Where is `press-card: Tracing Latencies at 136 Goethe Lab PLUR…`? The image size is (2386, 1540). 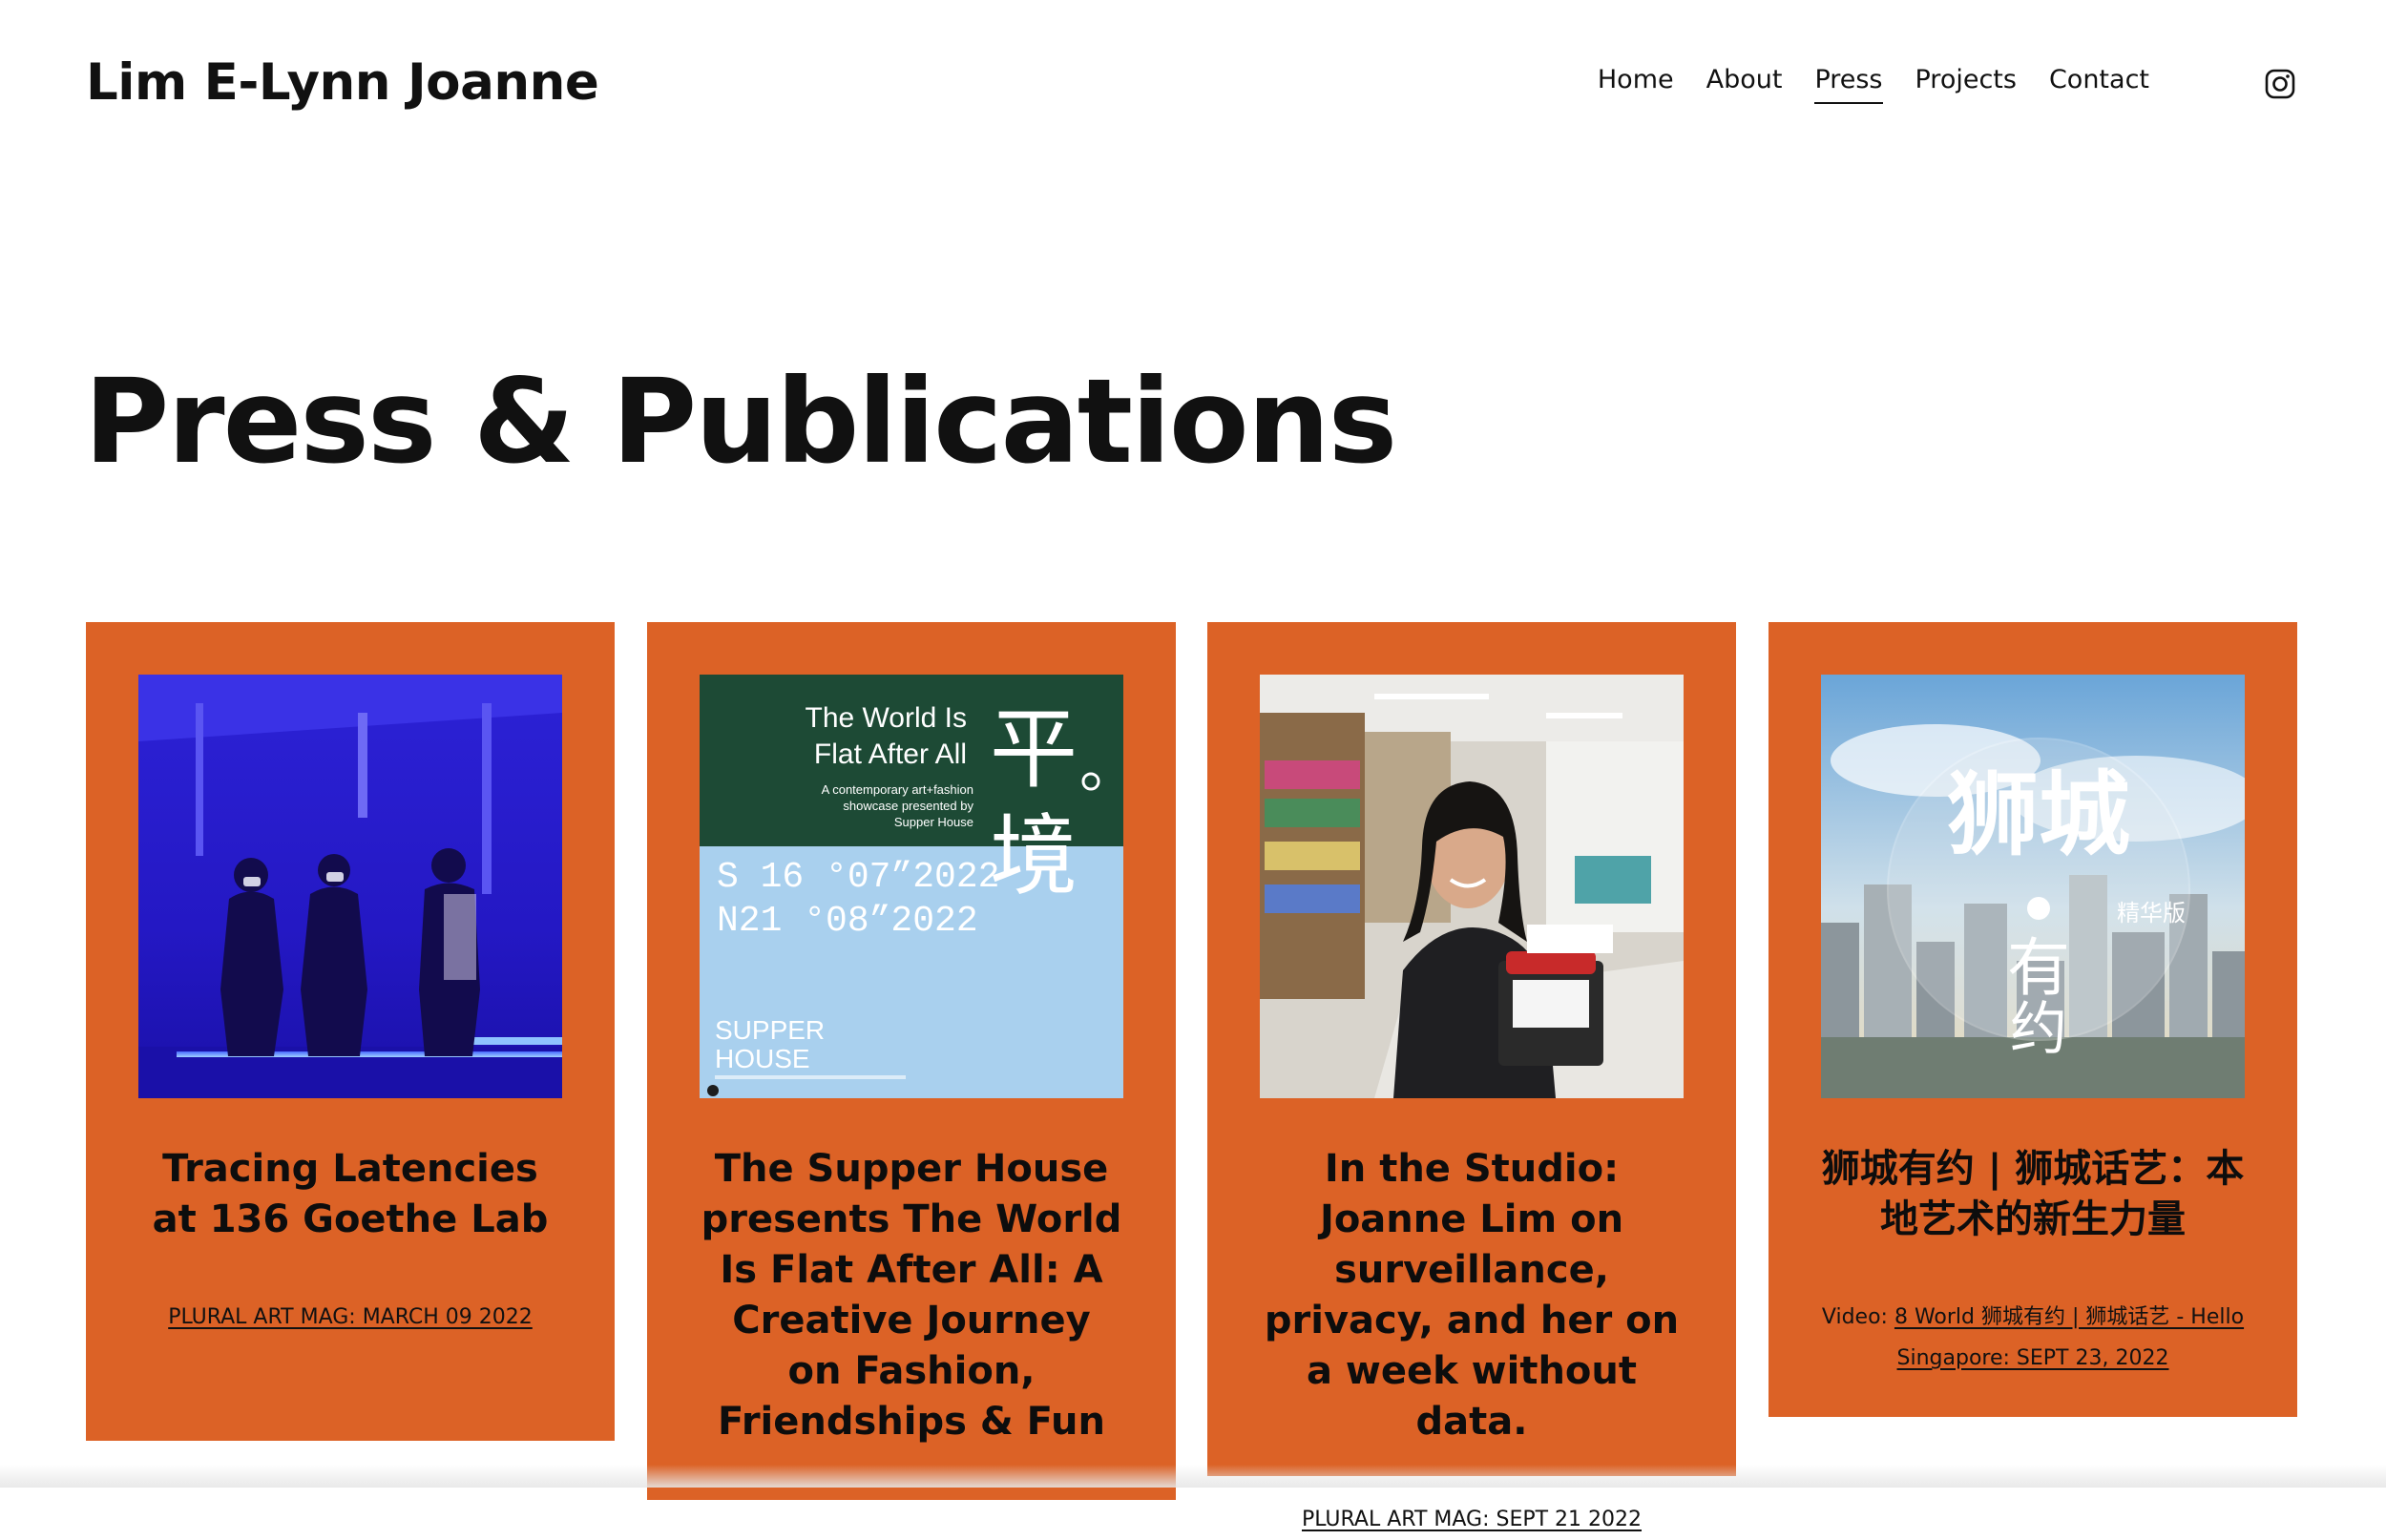 press-card: Tracing Latencies at 136 Goethe Lab PLUR… is located at coordinates (350, 1031).